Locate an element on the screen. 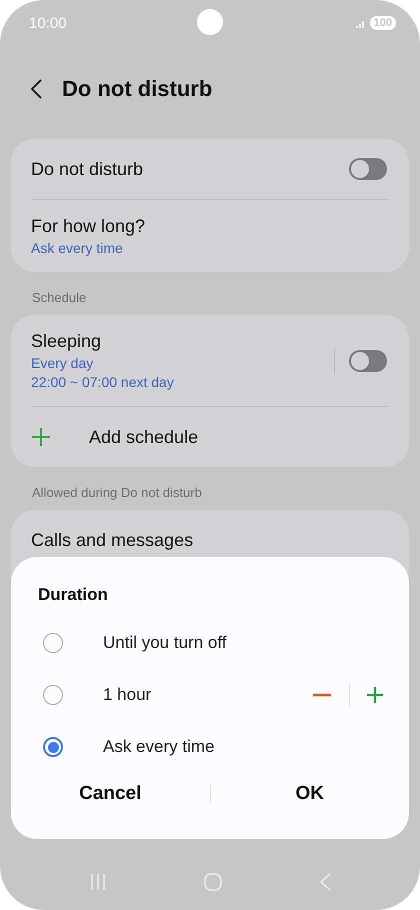 The image size is (420, 910). row-title: Calls and messages is located at coordinates (112, 540).